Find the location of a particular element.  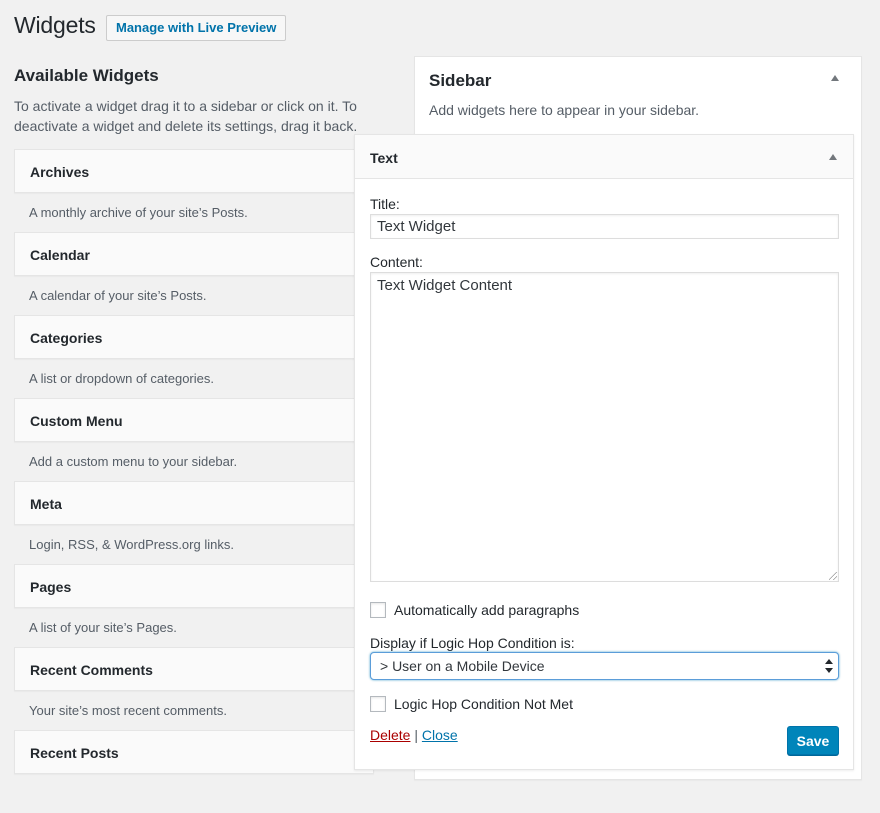

widget-item-recent-posts: Recent Posts is located at coordinates (194, 771).